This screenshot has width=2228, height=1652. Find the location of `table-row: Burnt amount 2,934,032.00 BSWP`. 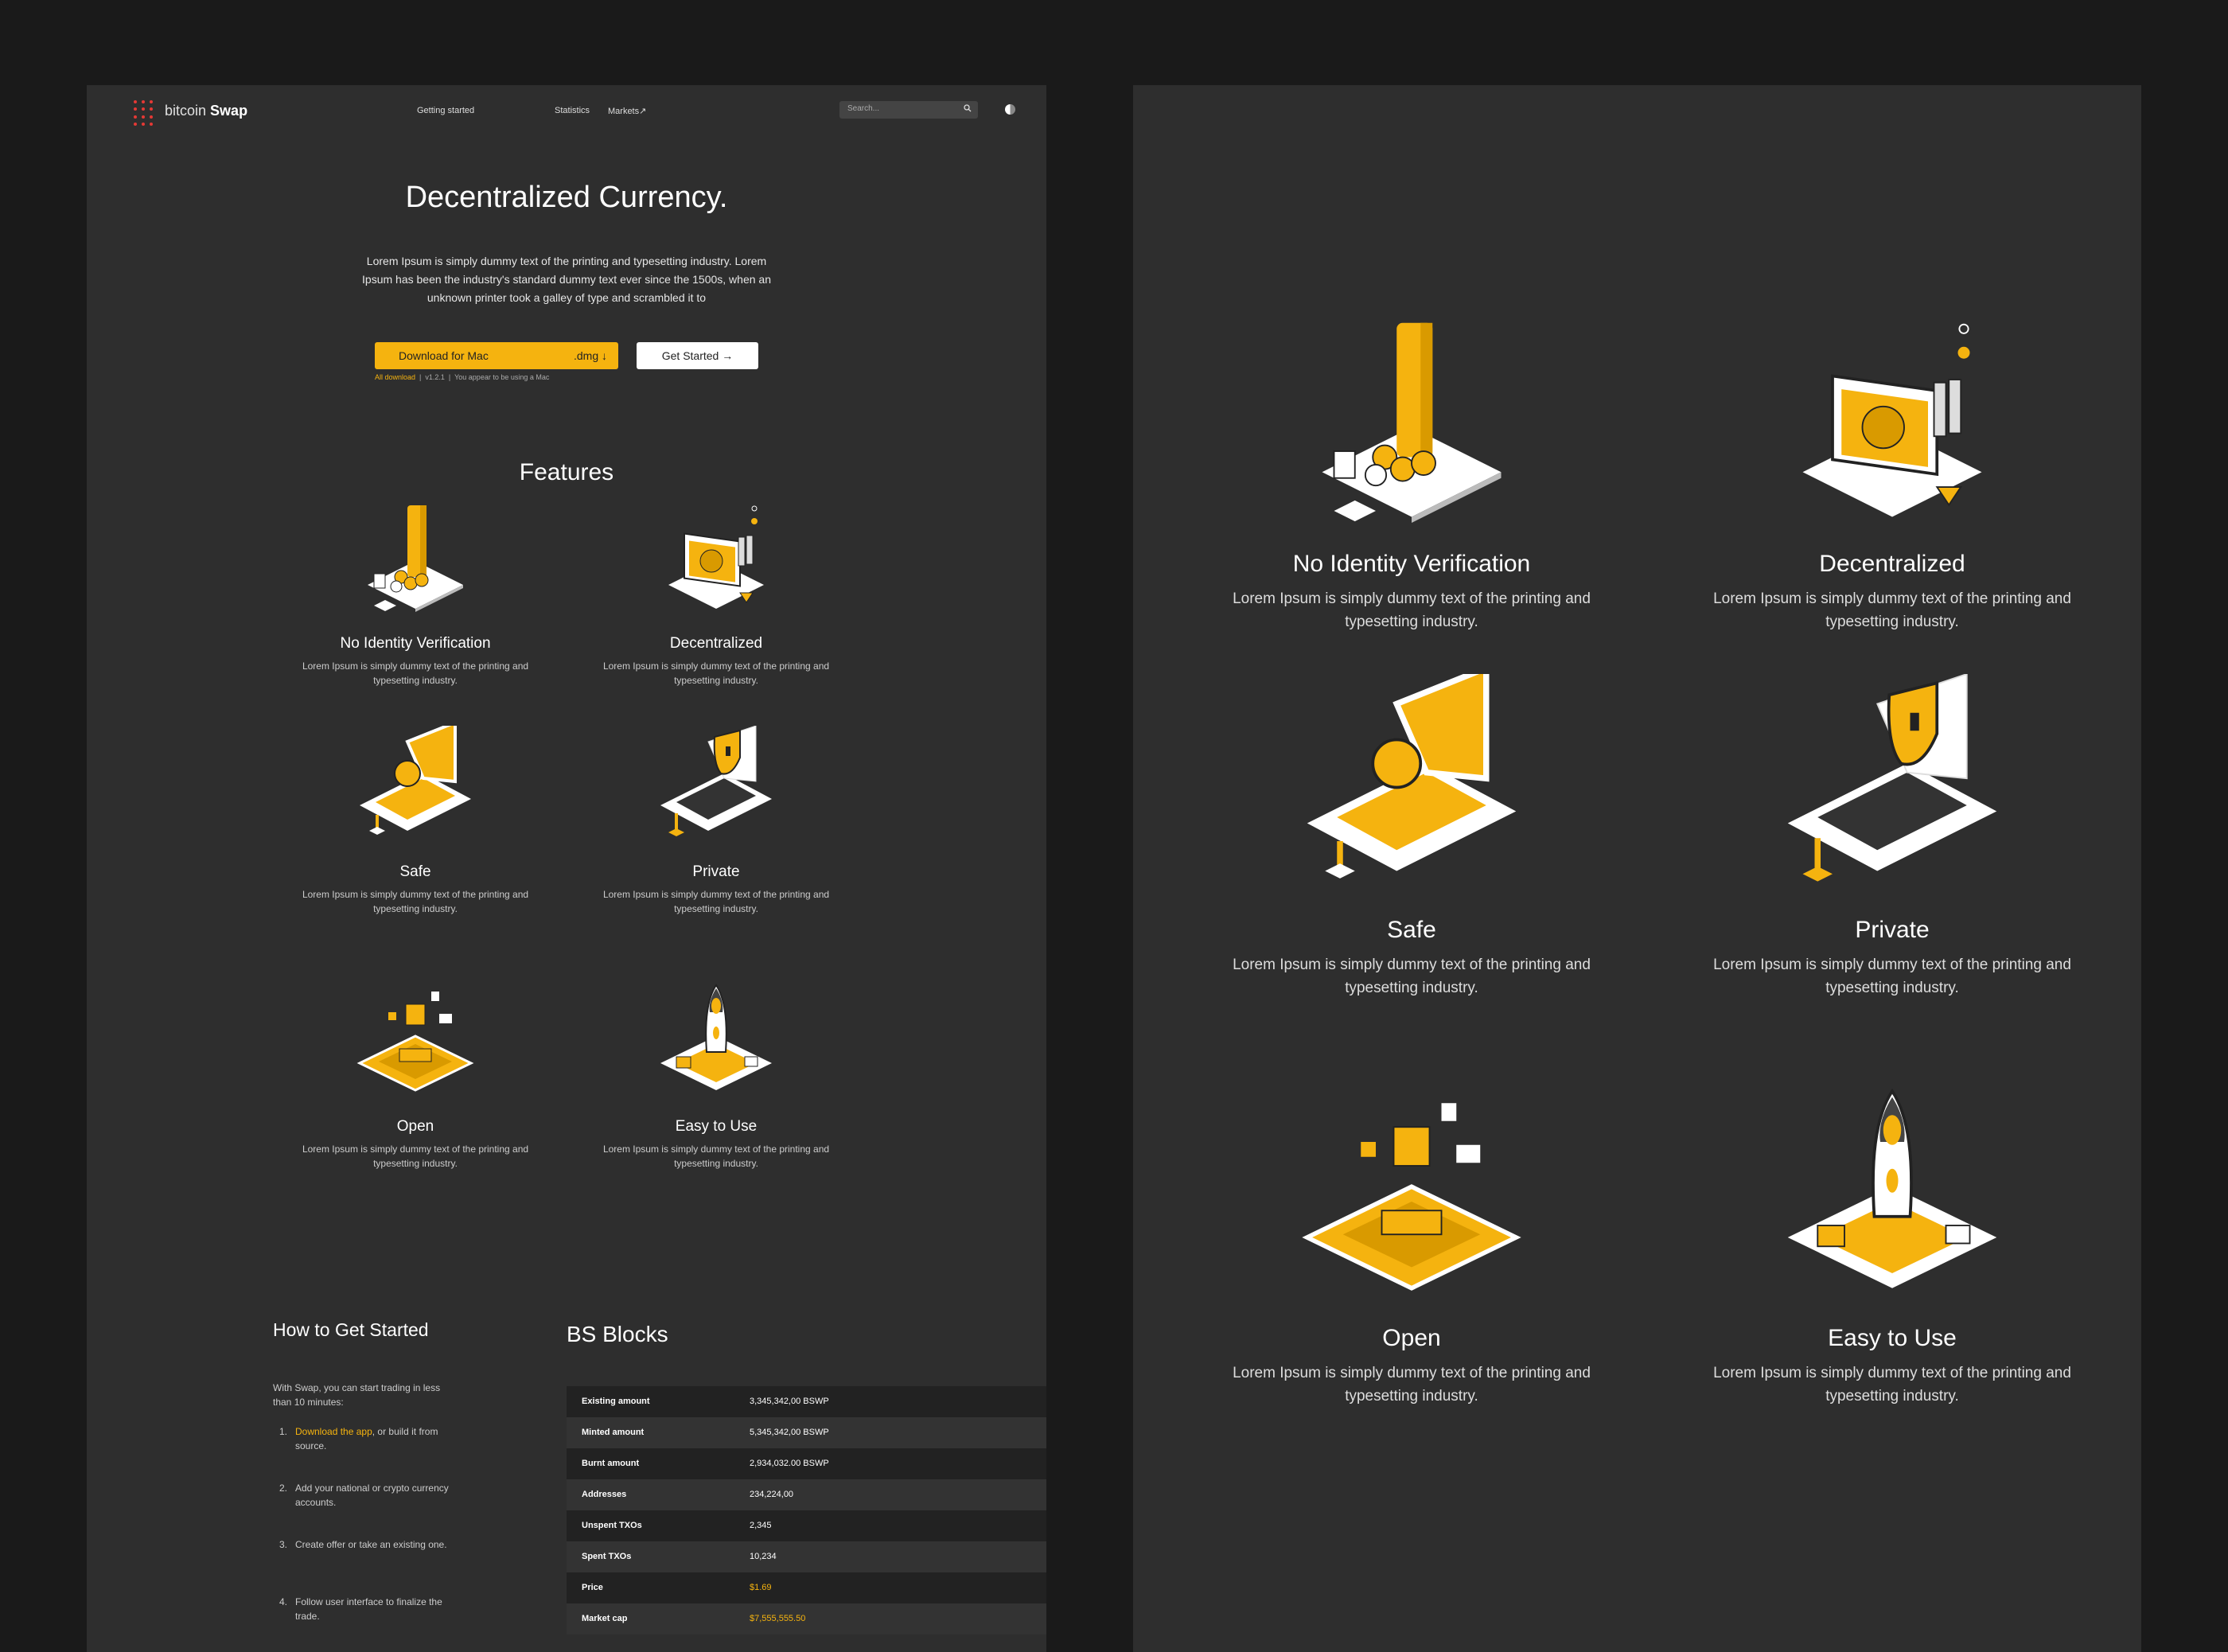

table-row: Burnt amount 2,934,032.00 BSWP is located at coordinates (806, 1463).